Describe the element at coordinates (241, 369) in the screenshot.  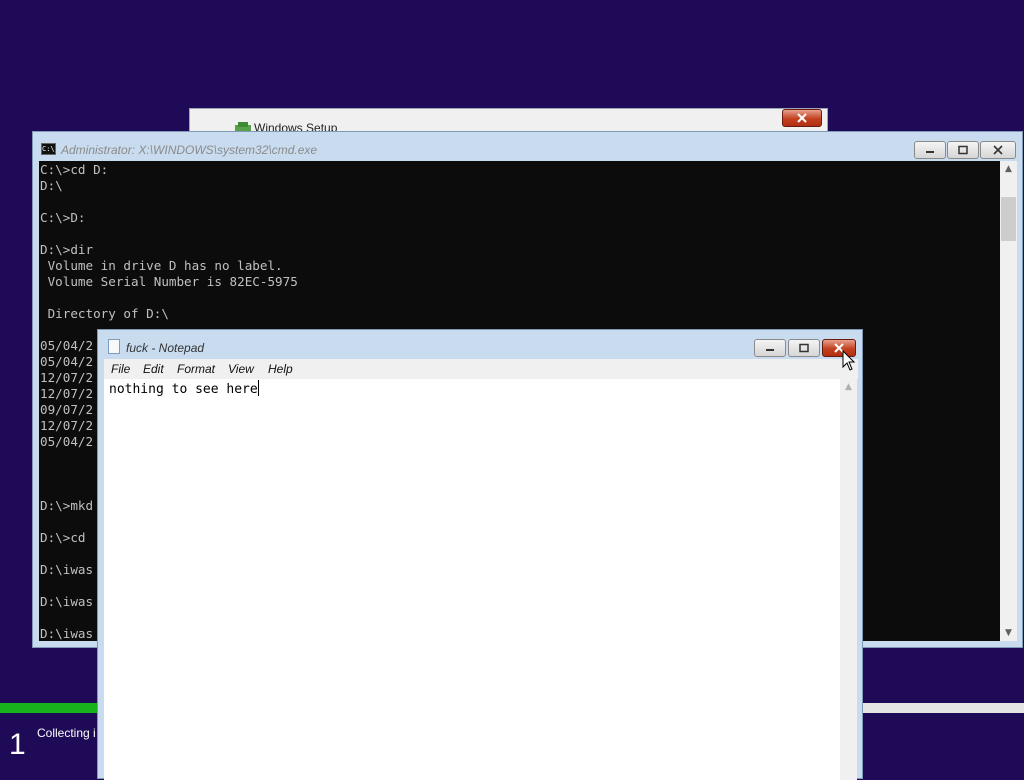
I see `menu-view: View` at that location.